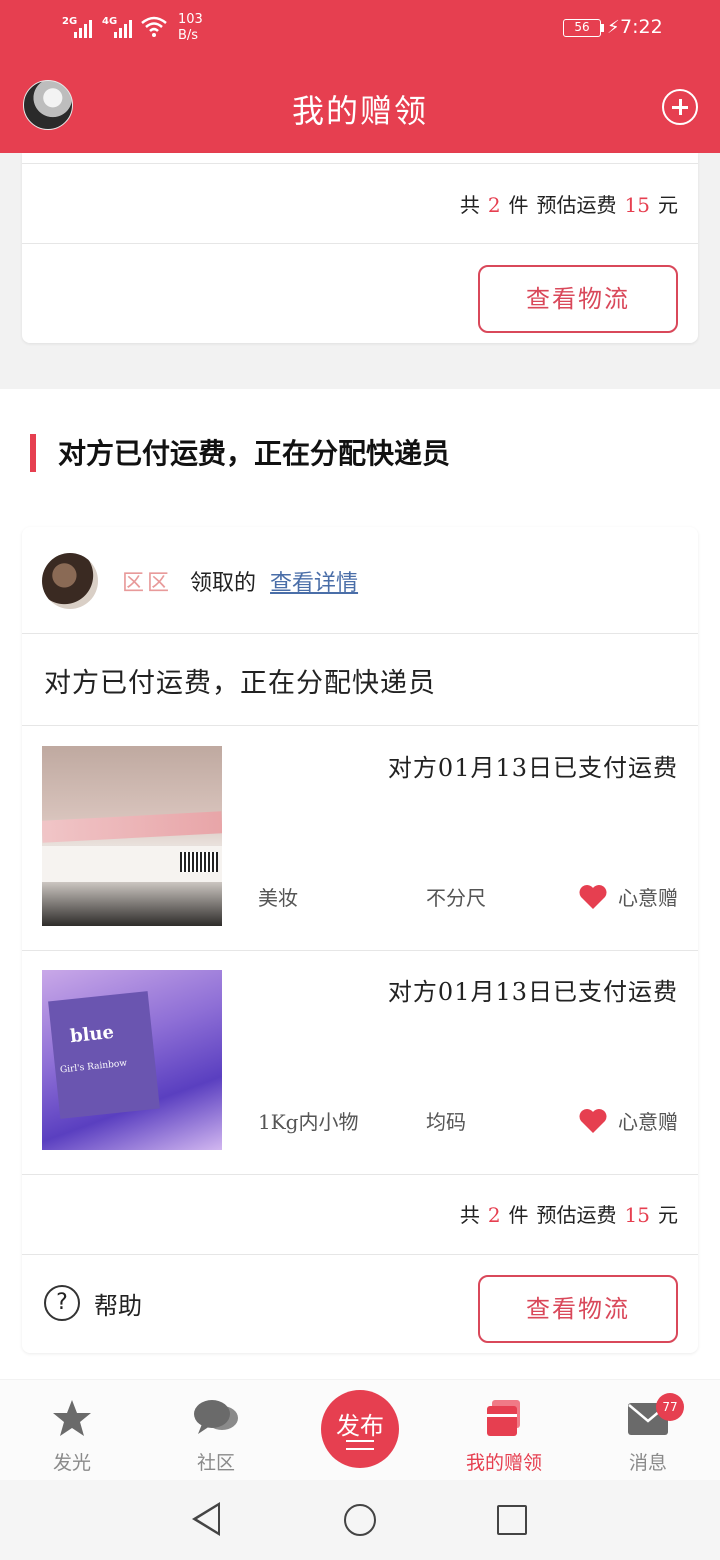 Image resolution: width=720 pixels, height=1560 pixels. What do you see at coordinates (71, 1463) in the screenshot?
I see `nav-label: 发光` at bounding box center [71, 1463].